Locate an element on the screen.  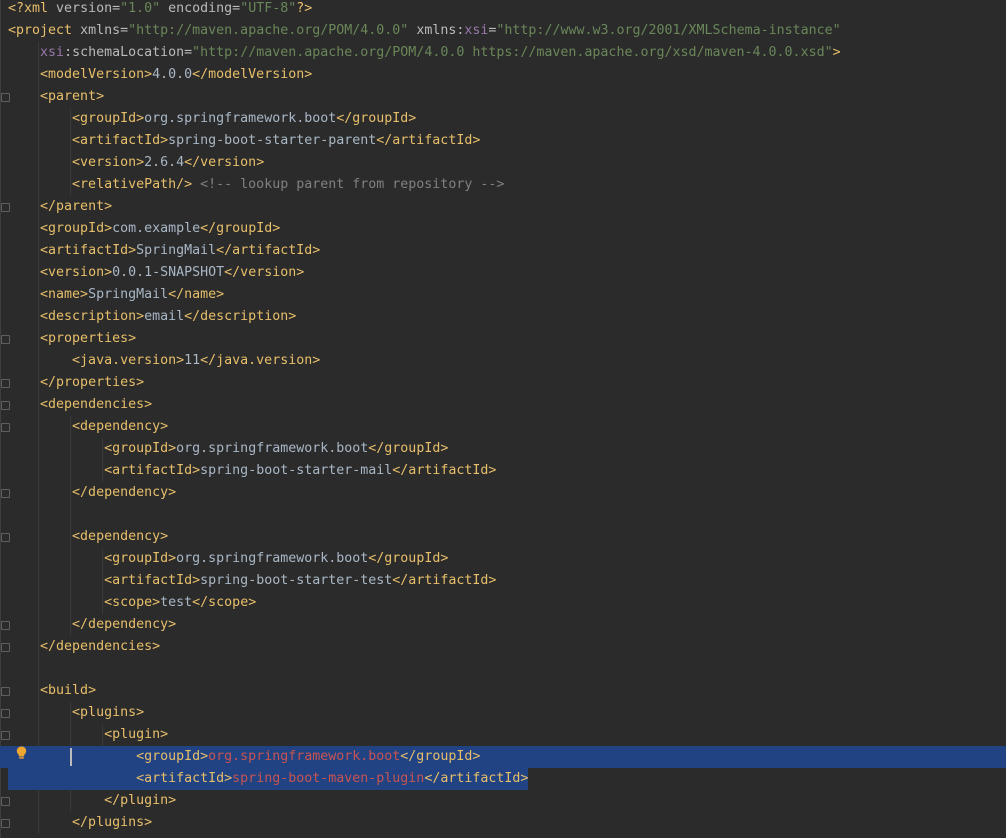
code-line: <name>SpringMail</name> is located at coordinates (503, 295).